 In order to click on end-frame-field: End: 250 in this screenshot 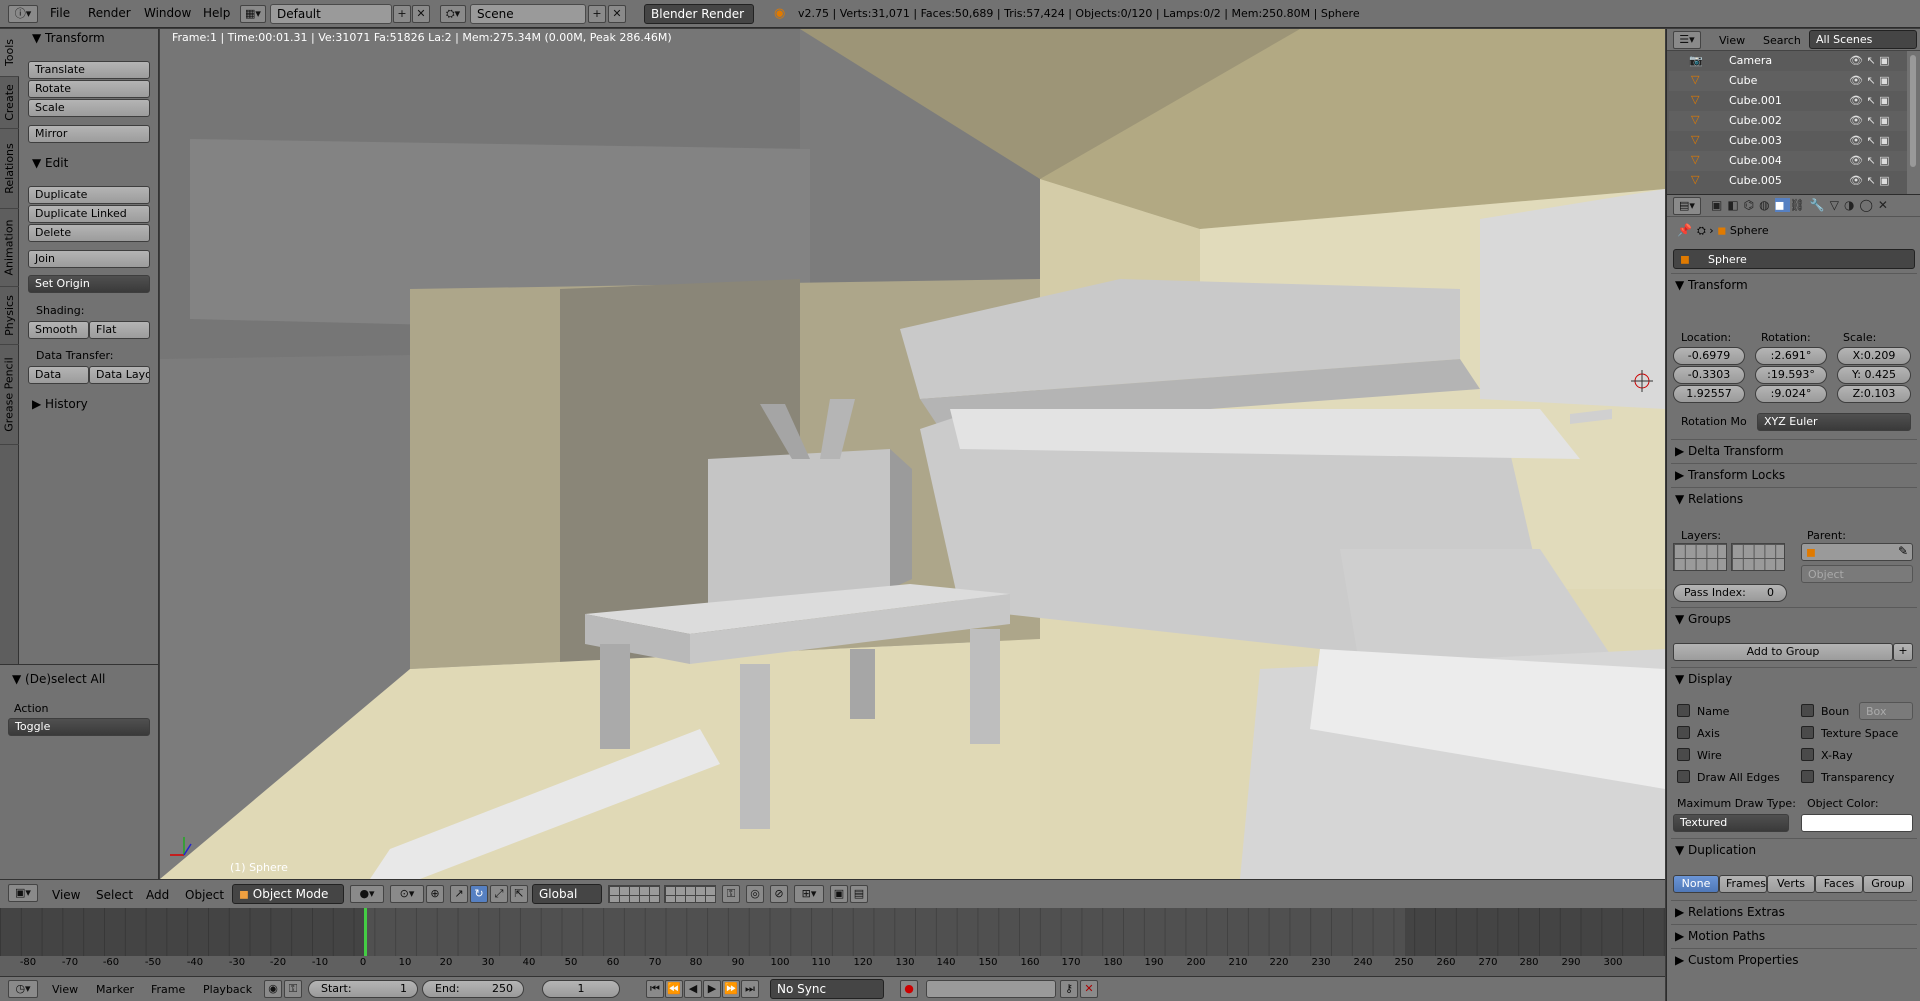, I will do `click(473, 989)`.